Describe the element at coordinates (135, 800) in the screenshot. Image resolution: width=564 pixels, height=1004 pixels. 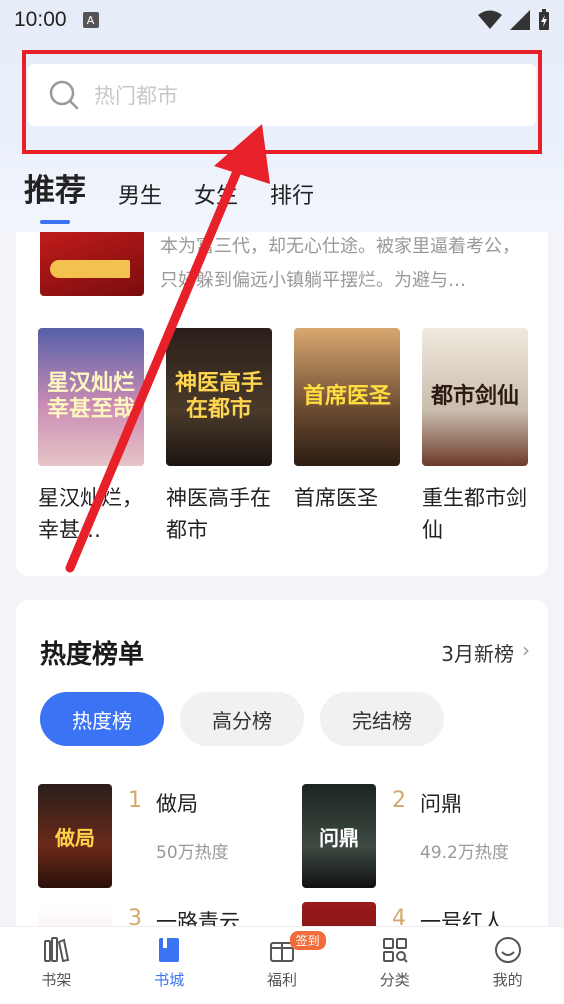
I see `rank-number: 1` at that location.